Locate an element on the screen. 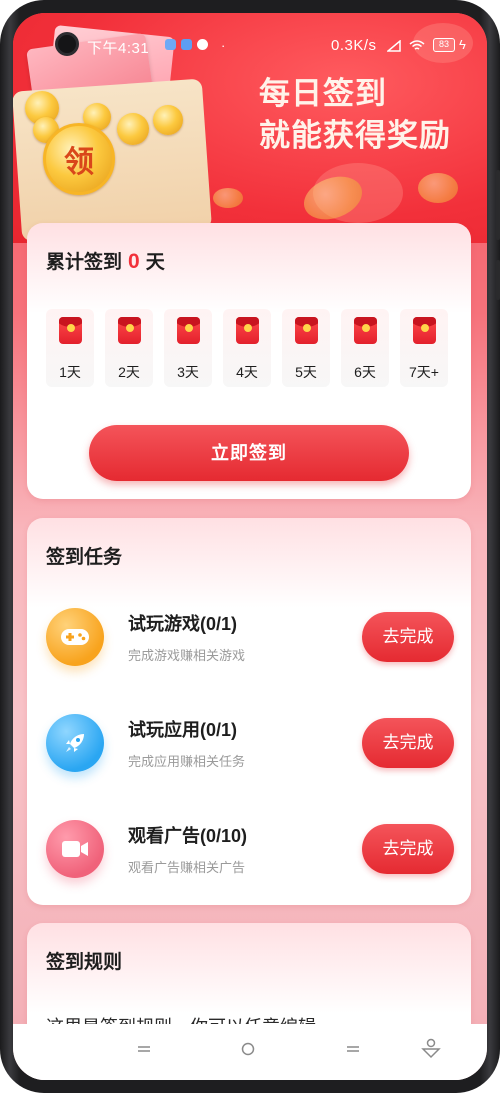 This screenshot has width=500, height=1093. day-label: 6天 is located at coordinates (365, 372).